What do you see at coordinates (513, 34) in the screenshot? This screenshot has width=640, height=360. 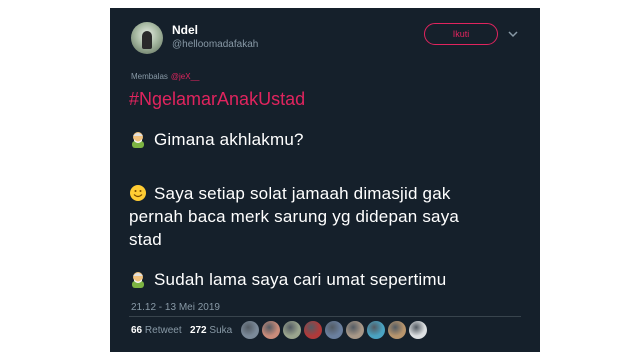 I see `chevron-down-icon` at bounding box center [513, 34].